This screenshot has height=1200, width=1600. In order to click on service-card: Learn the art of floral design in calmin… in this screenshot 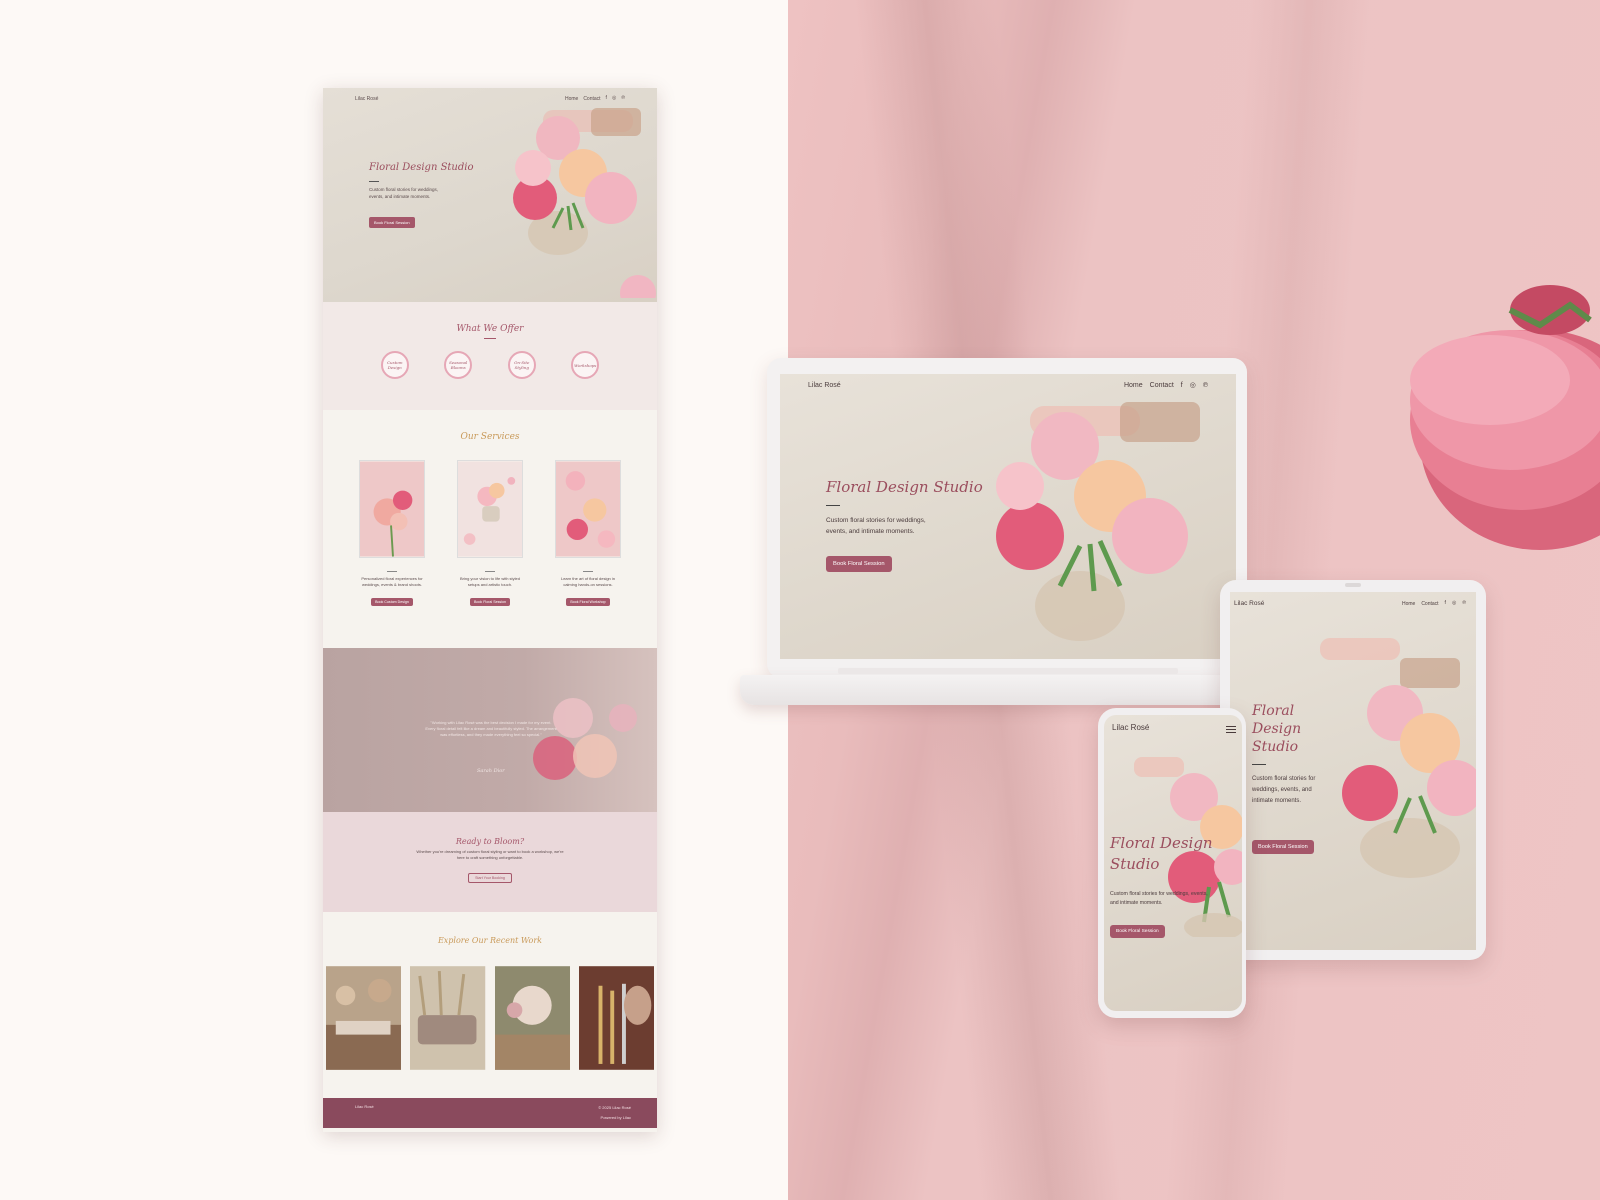, I will do `click(588, 534)`.